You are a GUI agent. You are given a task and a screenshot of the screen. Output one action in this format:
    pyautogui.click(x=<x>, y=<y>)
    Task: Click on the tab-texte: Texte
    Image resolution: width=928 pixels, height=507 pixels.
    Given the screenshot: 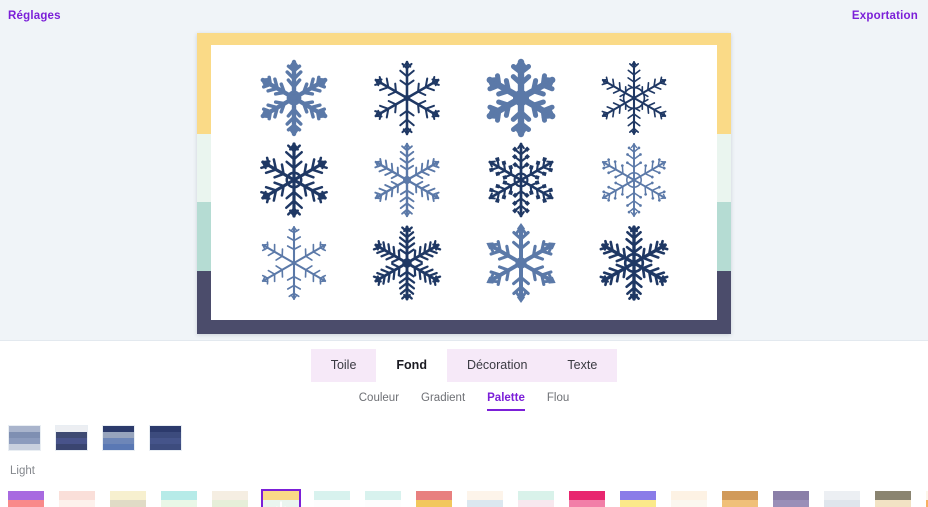 What is the action you would take?
    pyautogui.click(x=582, y=365)
    